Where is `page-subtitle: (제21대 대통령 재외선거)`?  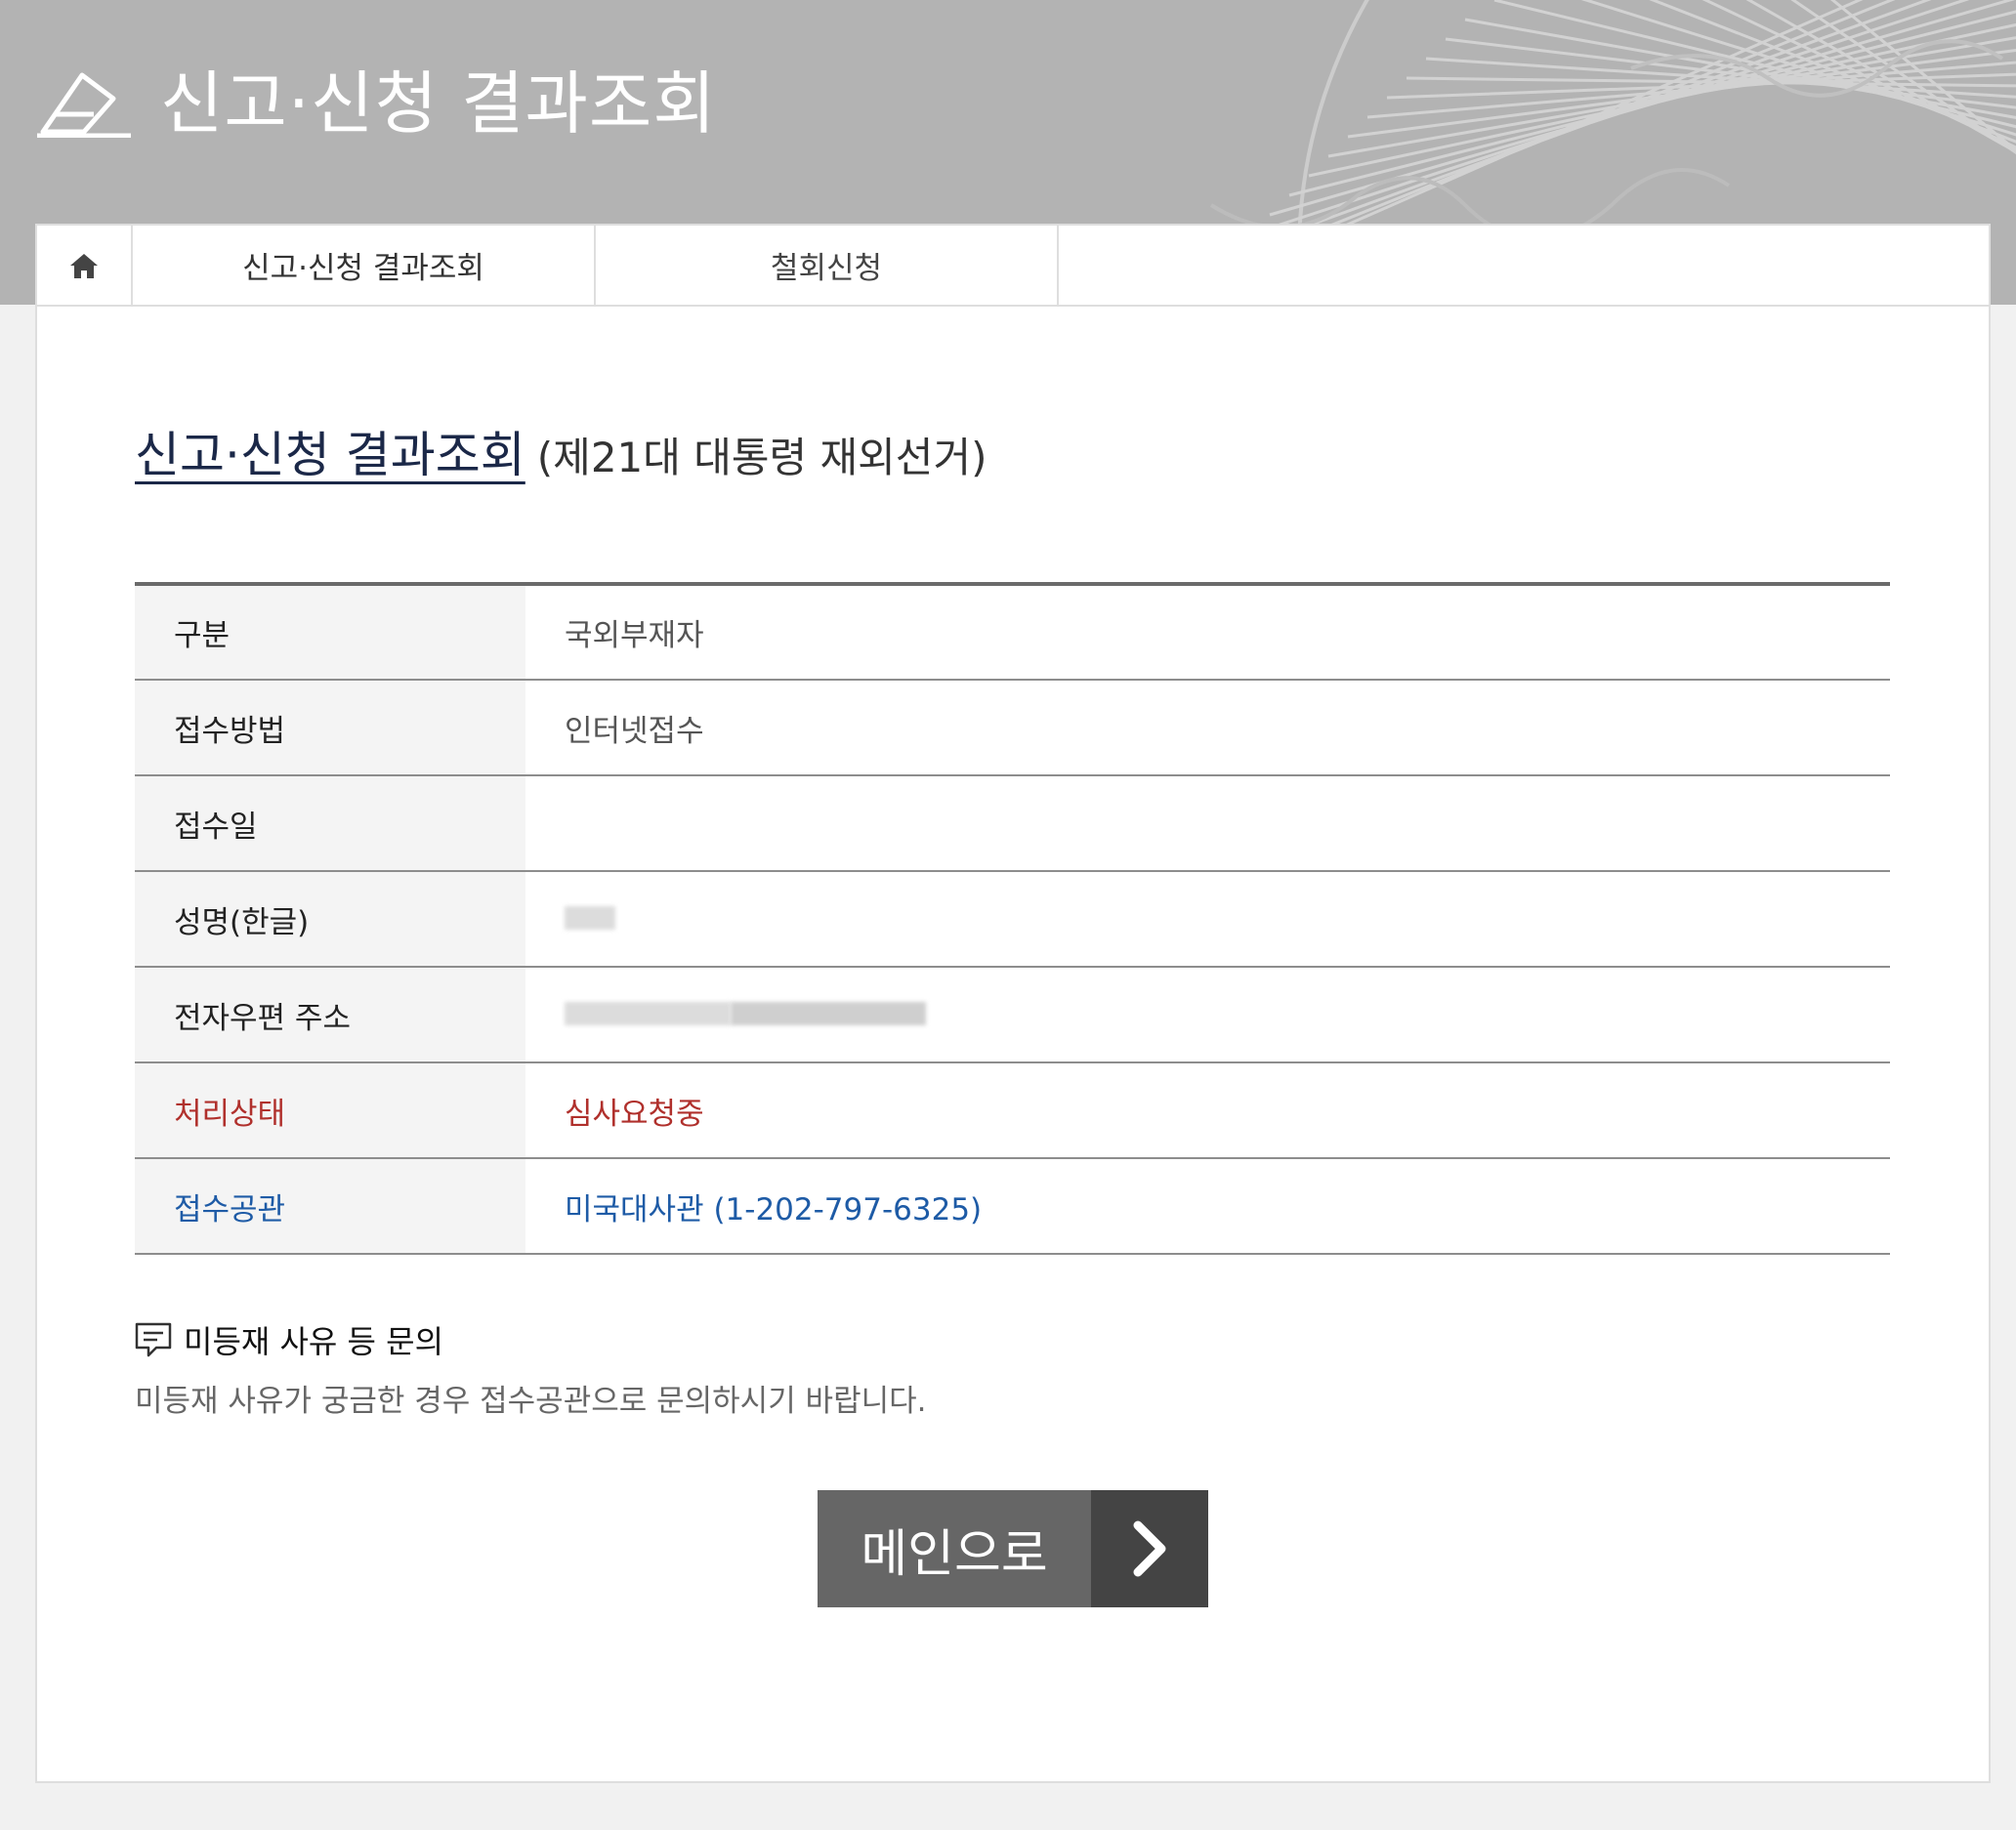
page-subtitle: (제21대 대통령 재외선거) is located at coordinates (761, 458).